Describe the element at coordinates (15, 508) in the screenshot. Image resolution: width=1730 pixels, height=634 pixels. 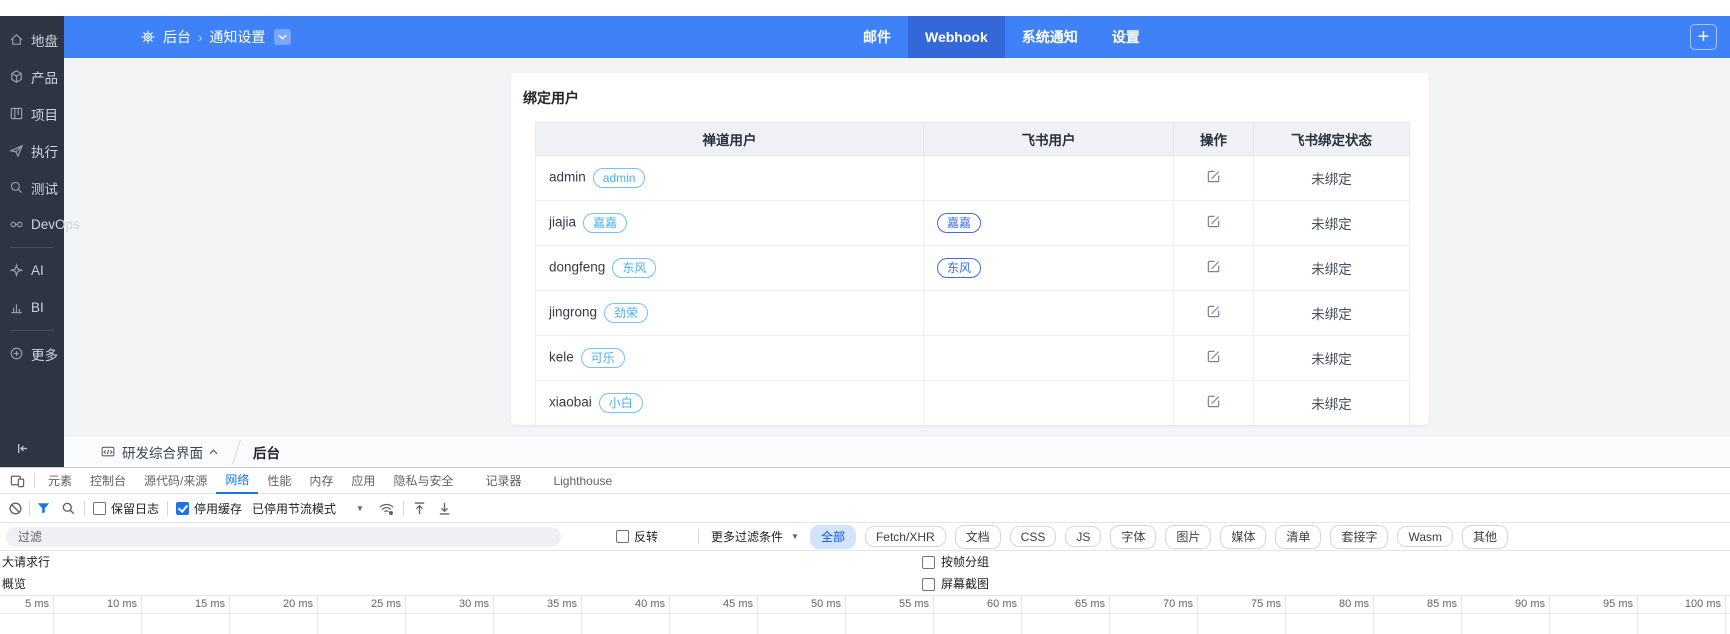
I see `clear-network-log-icon` at that location.